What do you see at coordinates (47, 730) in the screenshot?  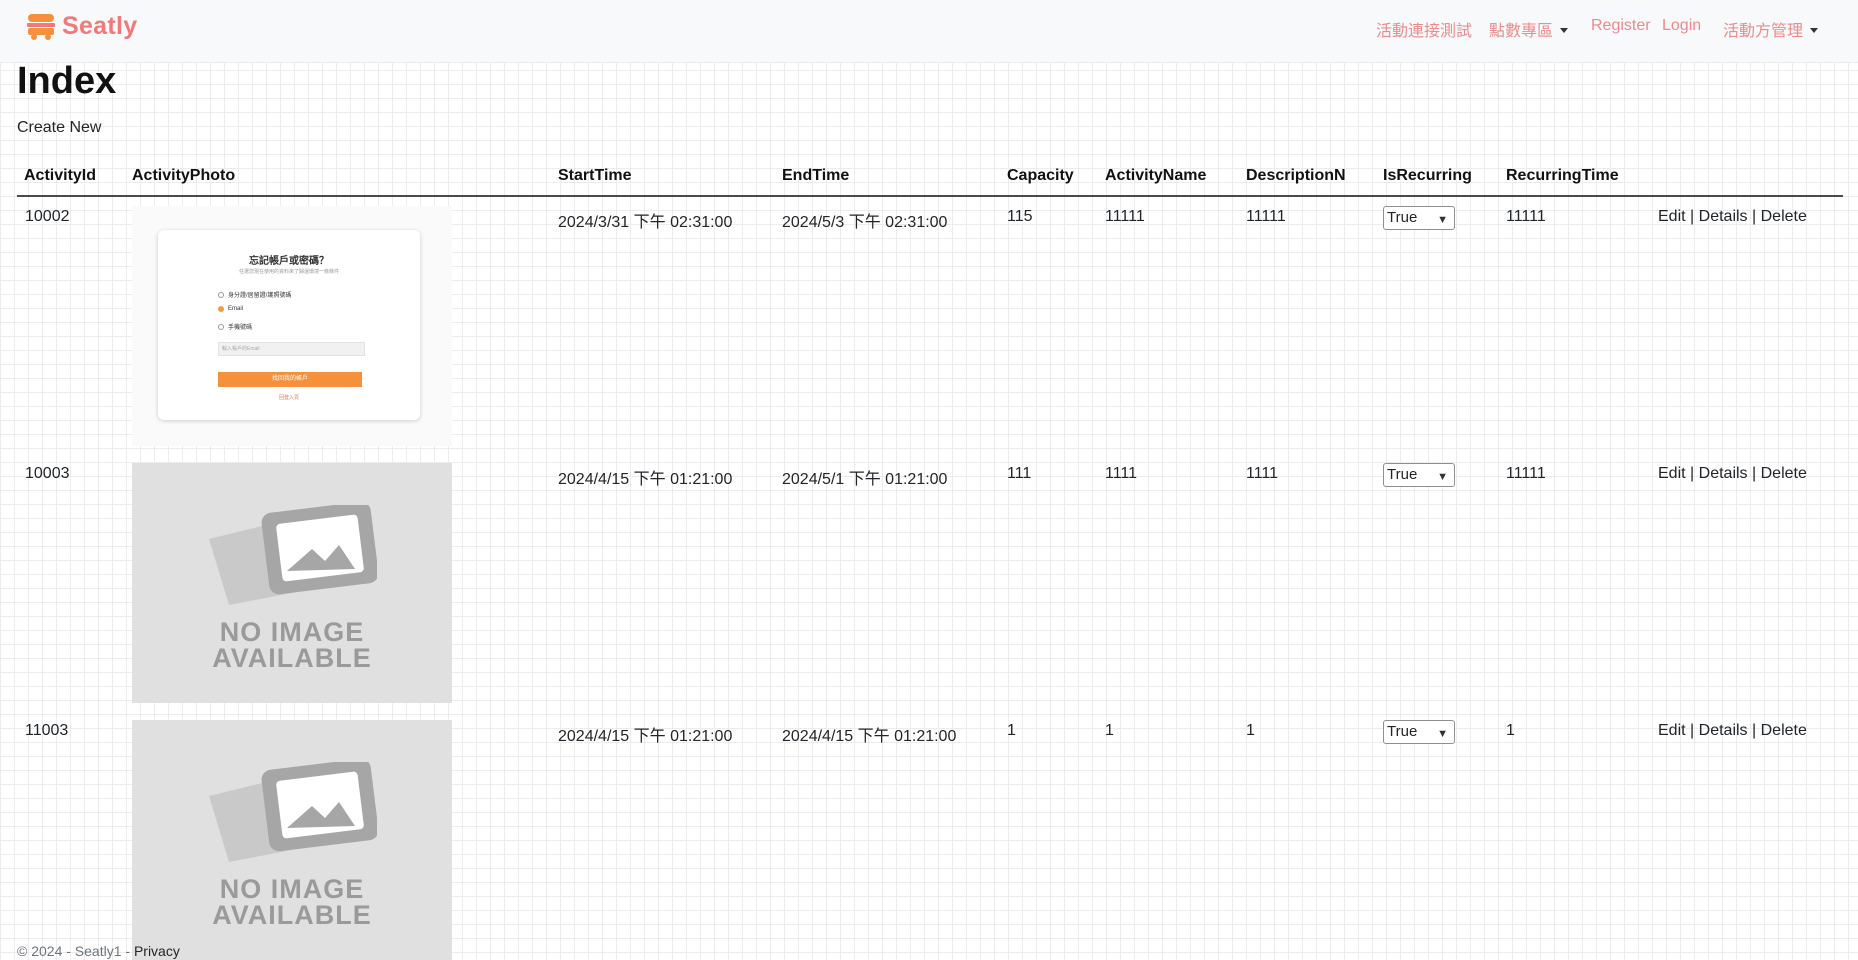 I see `cell-activity-id: 11003` at bounding box center [47, 730].